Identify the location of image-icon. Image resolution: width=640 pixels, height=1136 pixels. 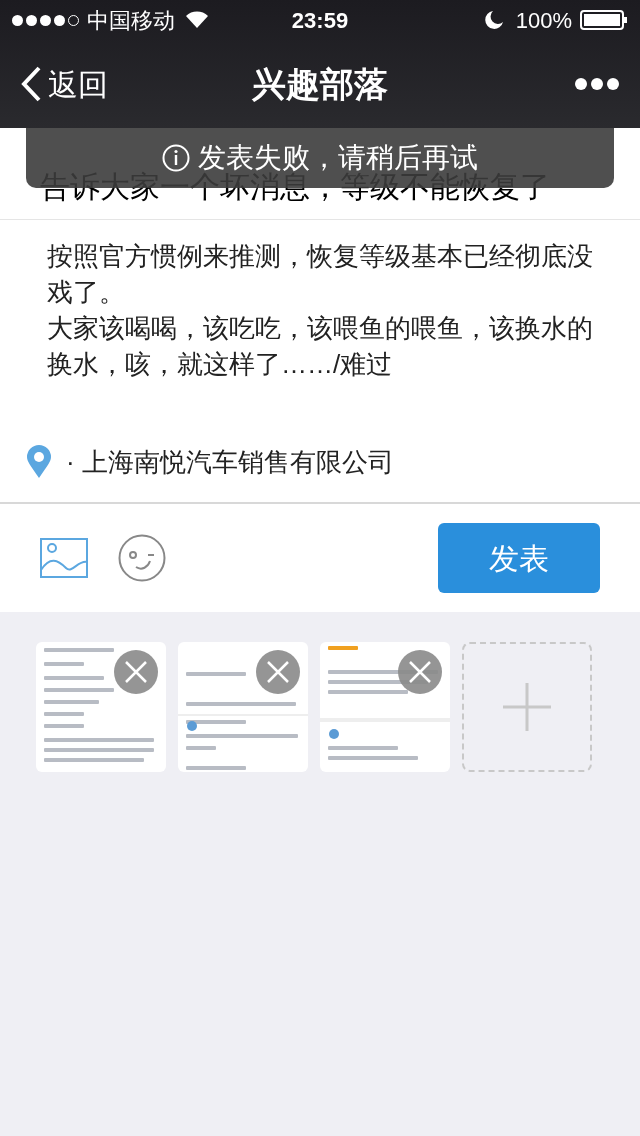
(64, 558).